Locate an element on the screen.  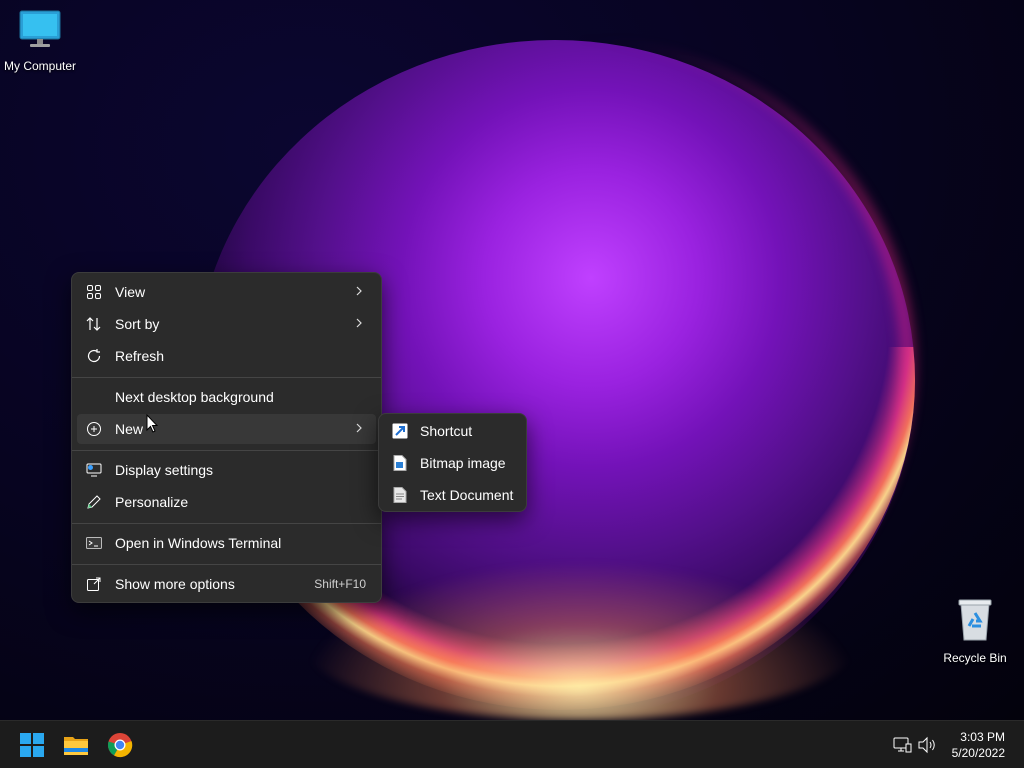
menu-item-view: View is located at coordinates (226, 292).